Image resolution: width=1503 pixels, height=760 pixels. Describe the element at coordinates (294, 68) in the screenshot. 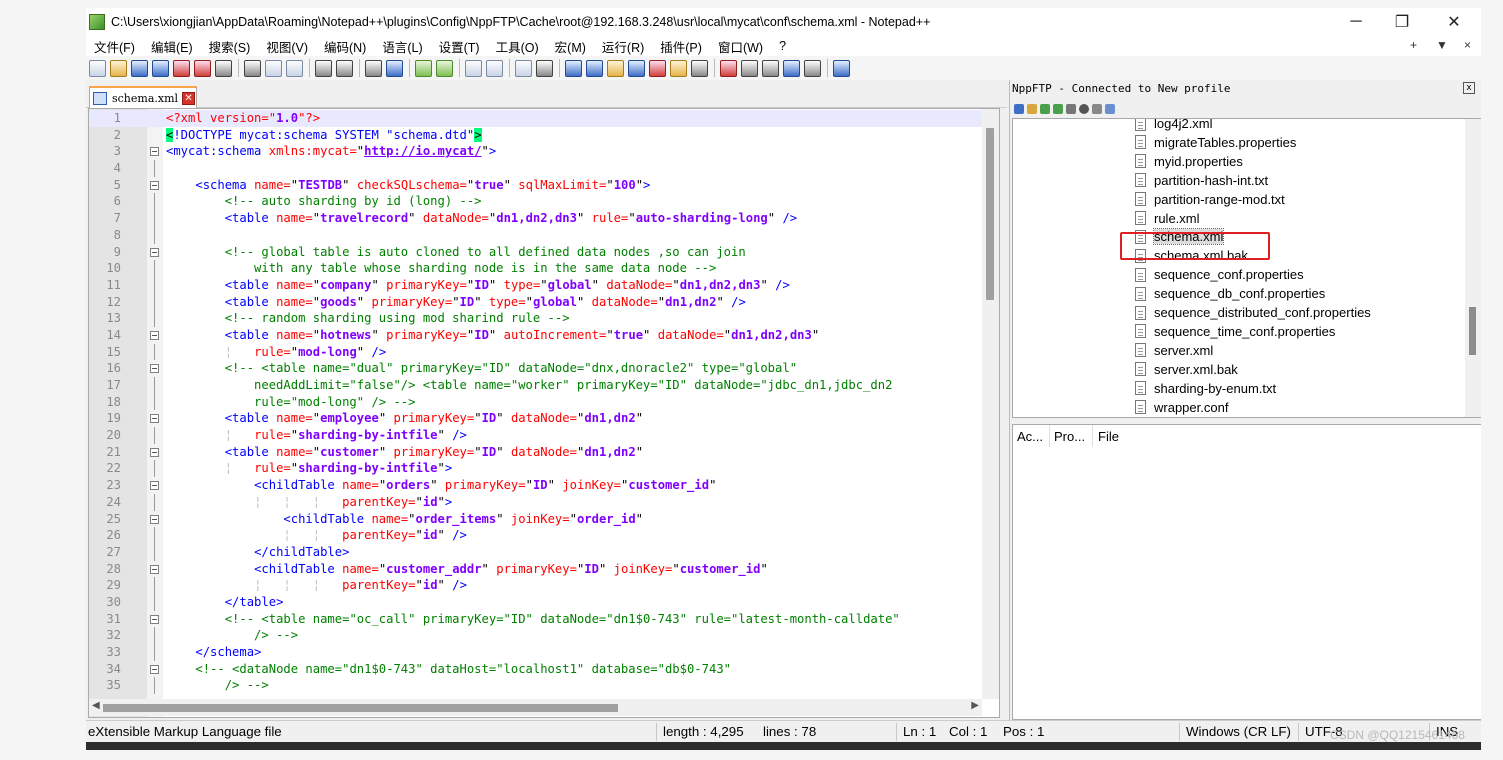

I see `paste-icon` at that location.